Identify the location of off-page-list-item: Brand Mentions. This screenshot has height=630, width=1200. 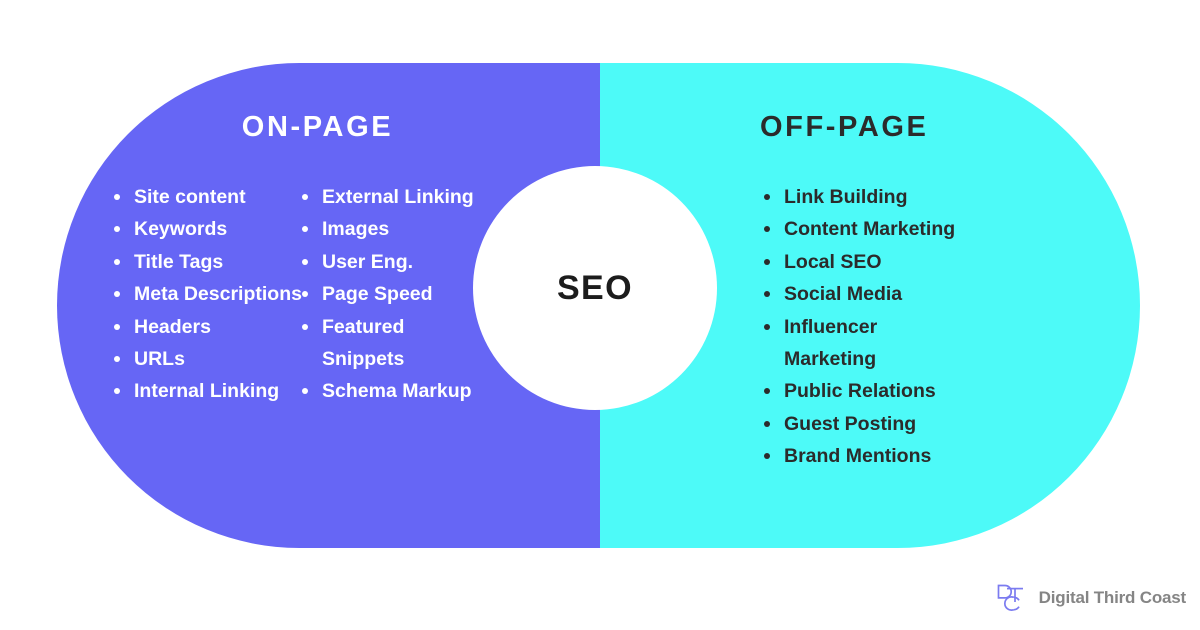
(865, 456).